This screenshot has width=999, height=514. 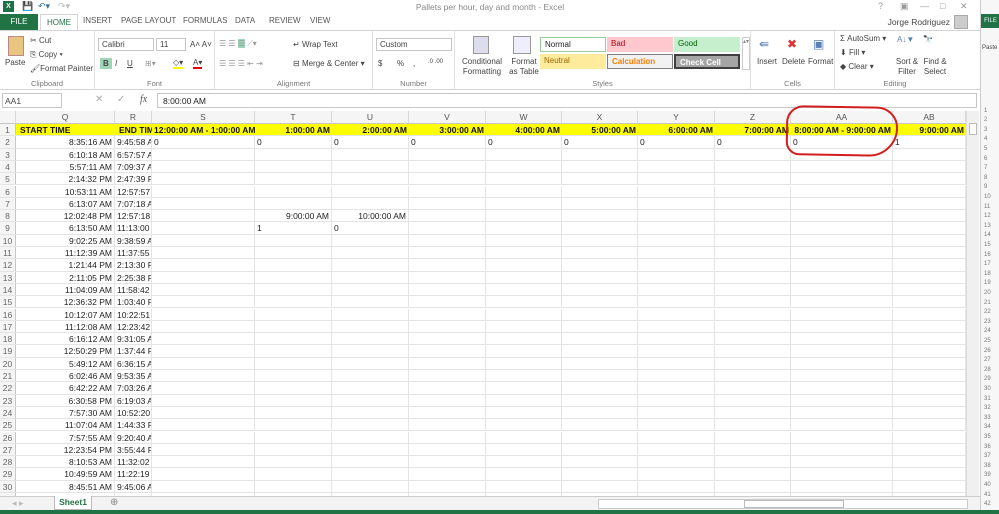 What do you see at coordinates (753, 253) in the screenshot?
I see `cell-z11` at bounding box center [753, 253].